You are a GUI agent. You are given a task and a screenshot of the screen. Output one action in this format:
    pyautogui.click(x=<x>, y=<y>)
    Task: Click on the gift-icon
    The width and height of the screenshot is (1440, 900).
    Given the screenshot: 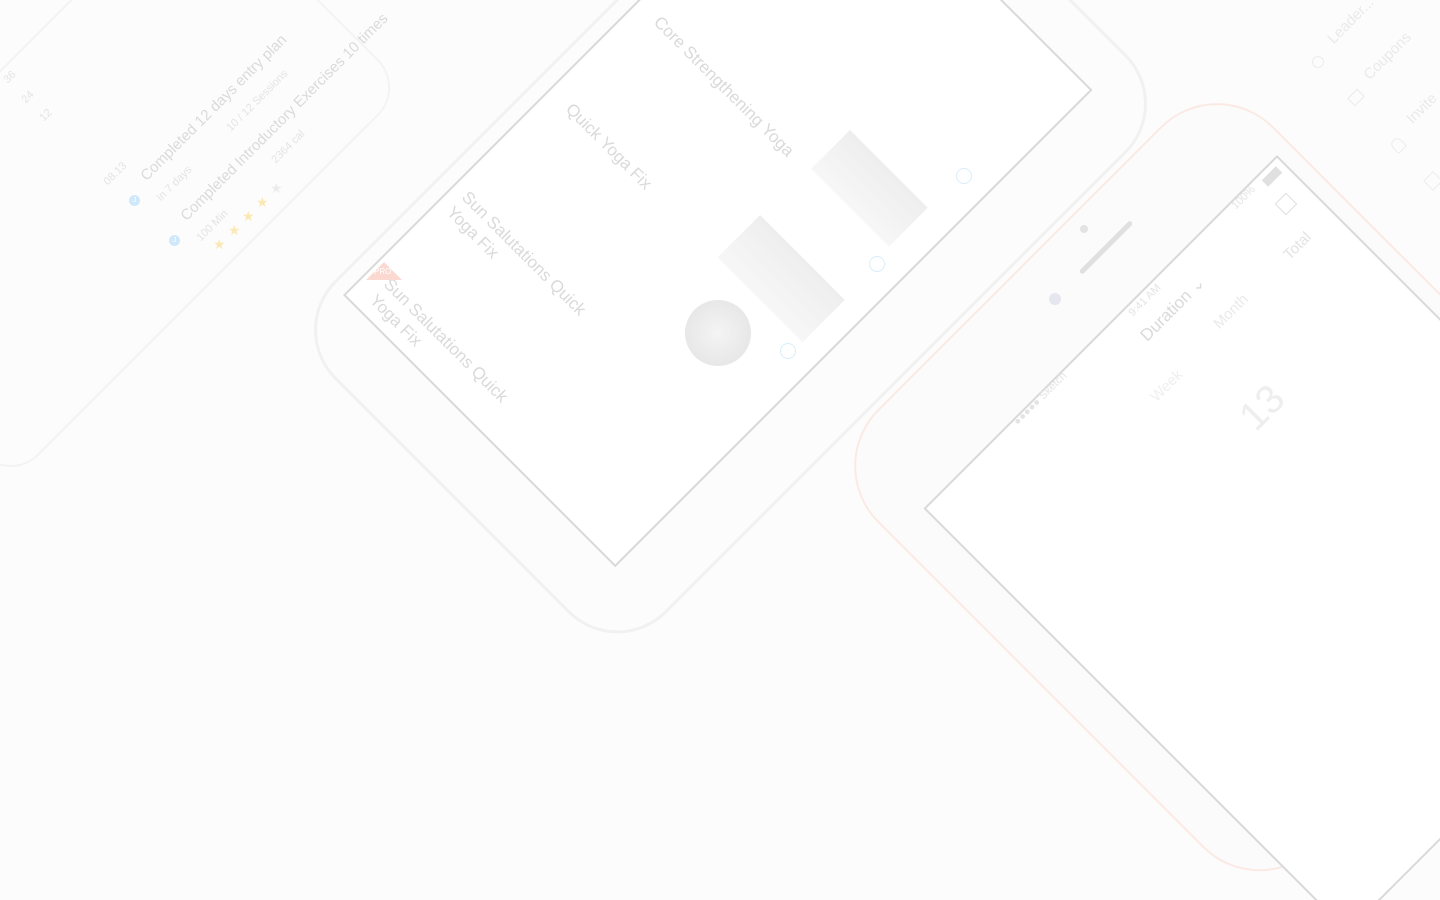 What is the action you would take?
    pyautogui.click(x=1431, y=181)
    